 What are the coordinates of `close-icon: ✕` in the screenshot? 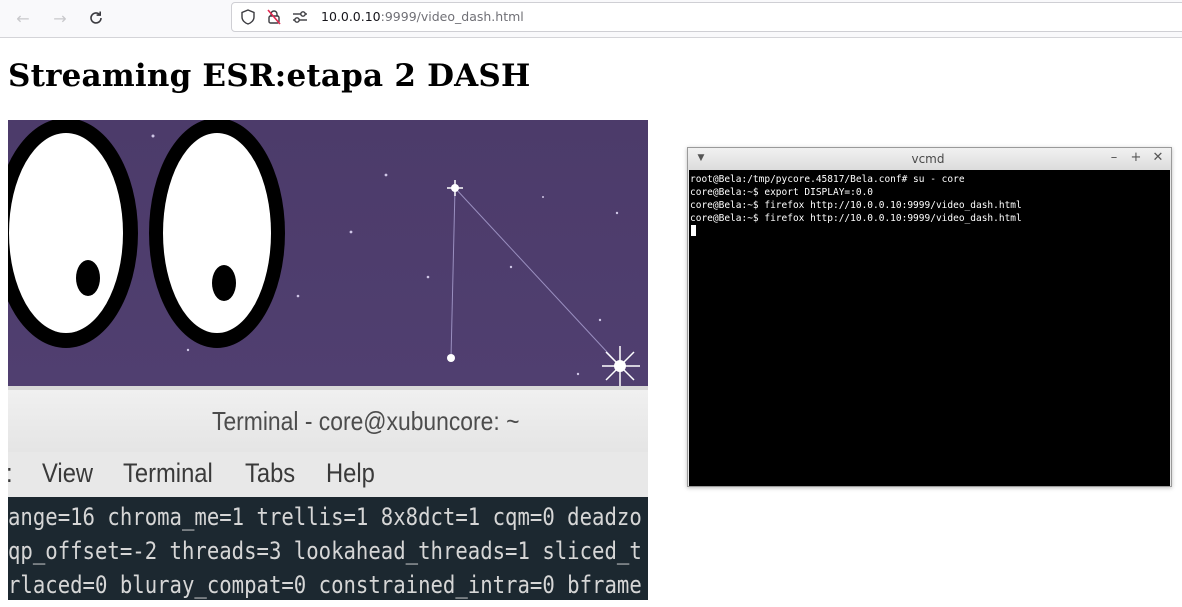 It's located at (1158, 158).